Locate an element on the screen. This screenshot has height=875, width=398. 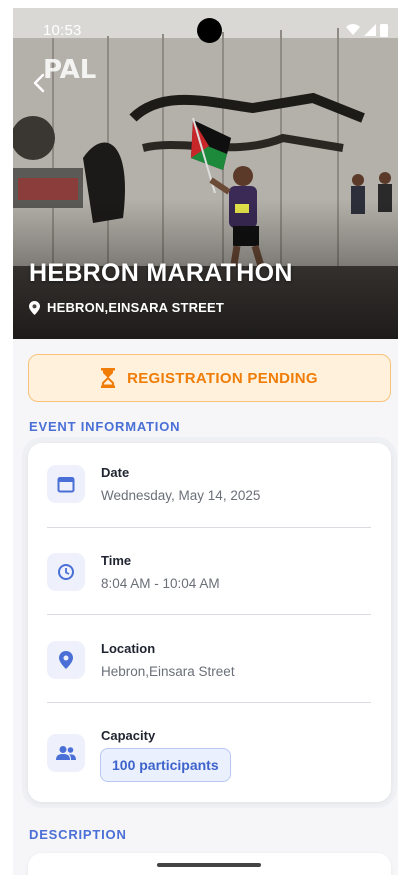
time-value: 8:04 AM - 10:04 AM is located at coordinates (160, 583).